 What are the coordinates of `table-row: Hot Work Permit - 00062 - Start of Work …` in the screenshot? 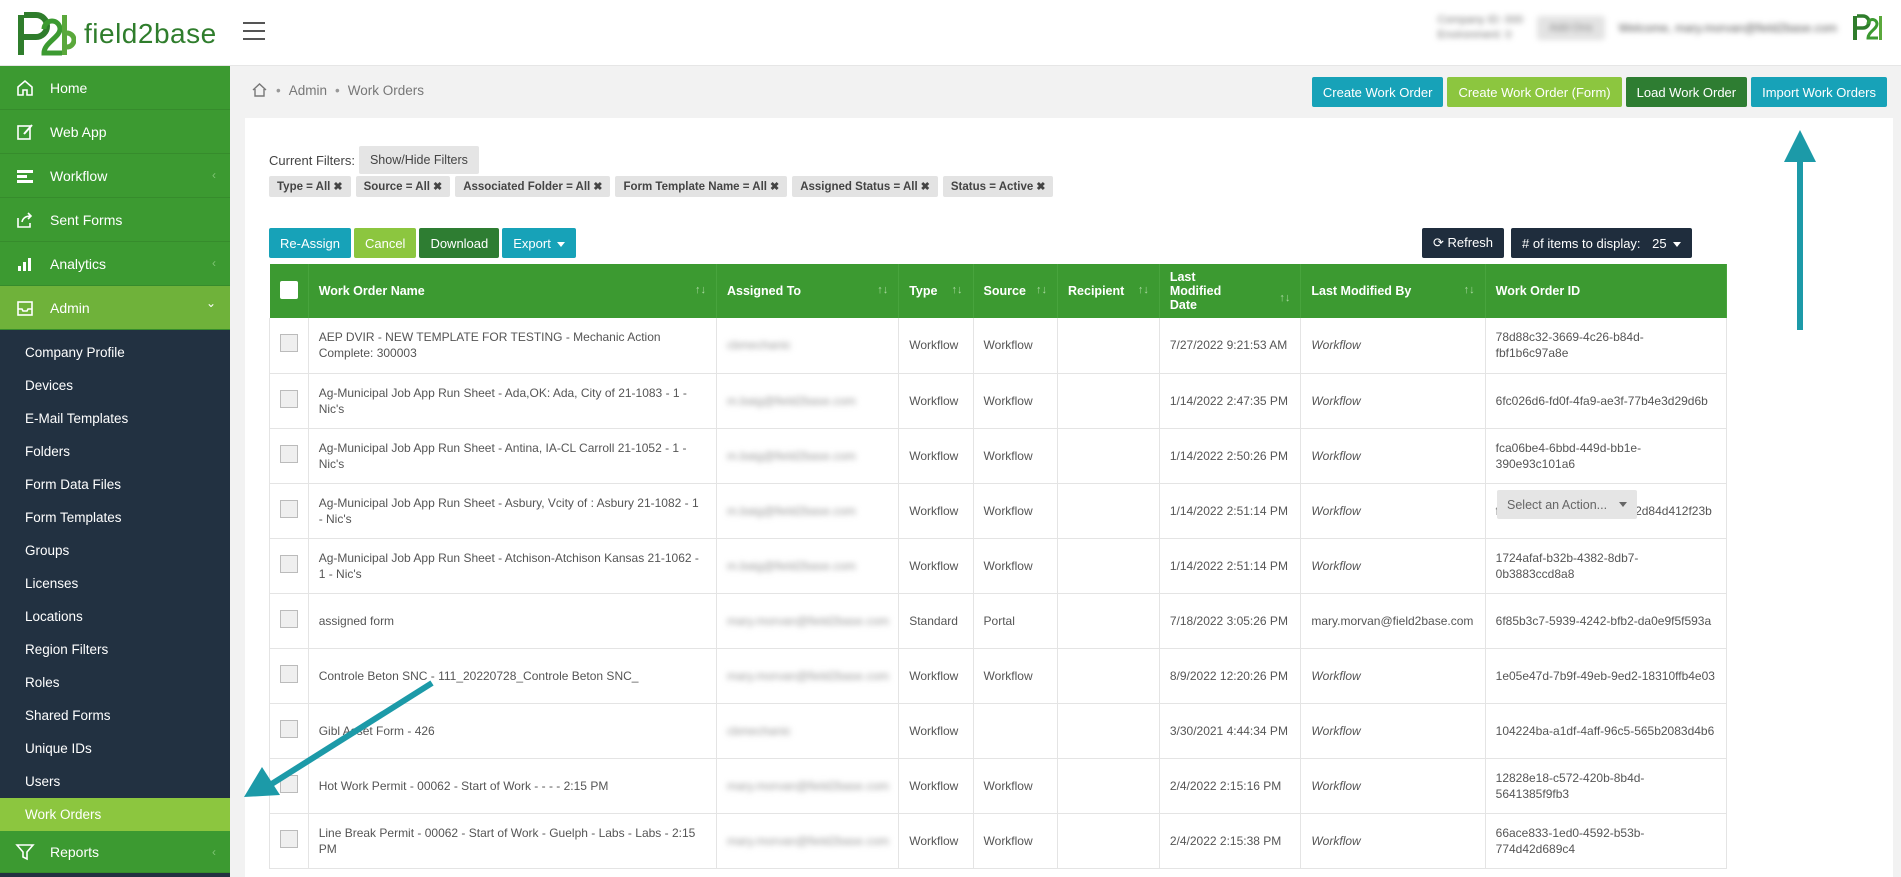 It's located at (998, 786).